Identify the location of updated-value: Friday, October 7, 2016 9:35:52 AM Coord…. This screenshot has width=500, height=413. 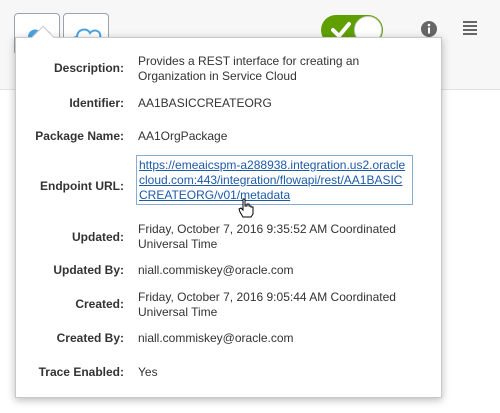
(267, 236).